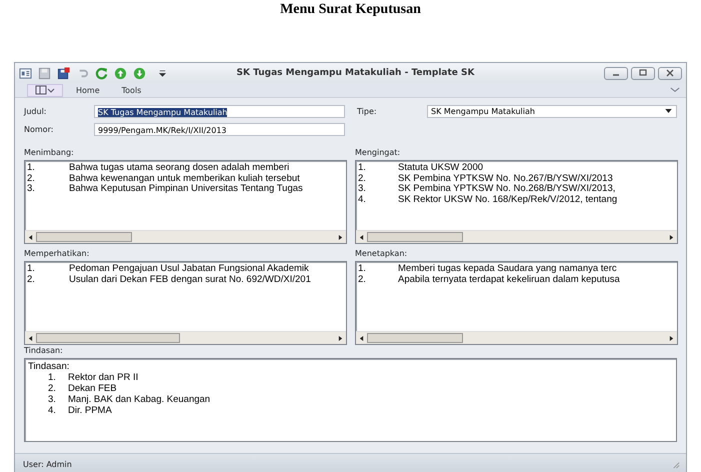 This screenshot has height=472, width=701. What do you see at coordinates (184, 179) in the screenshot?
I see `item-text: Bahwa kewenangan untuk memberikan kuliah tersebut` at bounding box center [184, 179].